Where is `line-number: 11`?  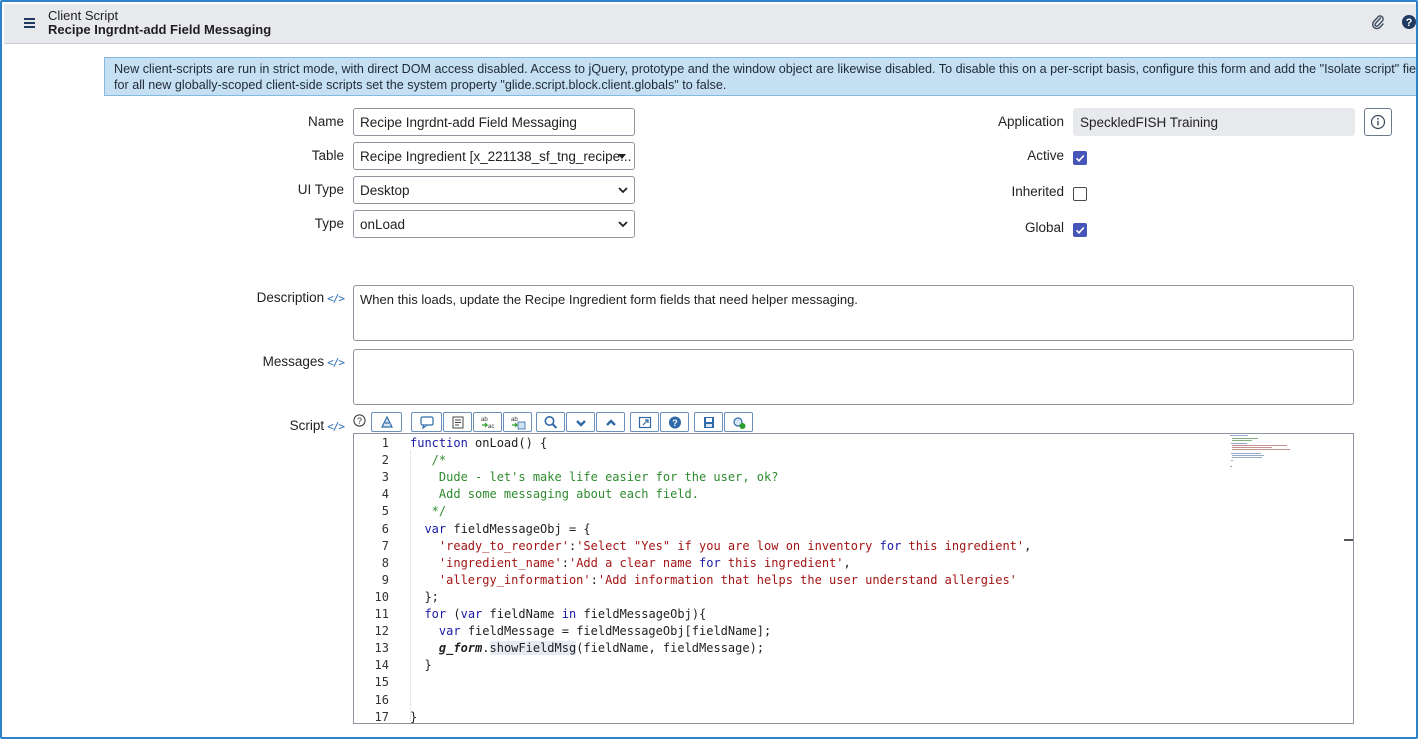 line-number: 11 is located at coordinates (381, 614).